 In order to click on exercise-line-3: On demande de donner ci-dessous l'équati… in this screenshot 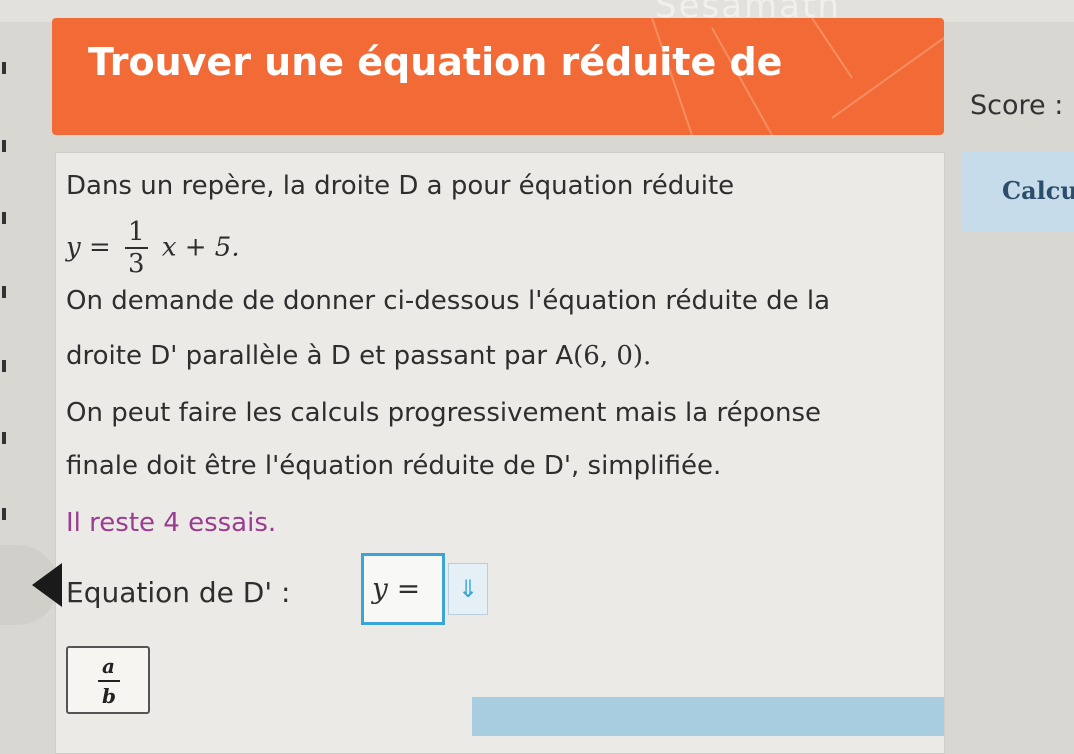, I will do `click(448, 301)`.